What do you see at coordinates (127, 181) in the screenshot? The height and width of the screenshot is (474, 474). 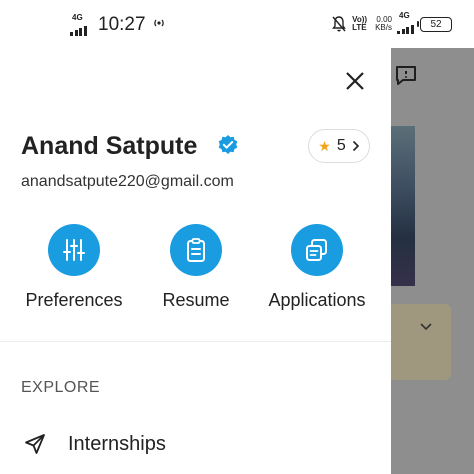 I see `profile-email: anandsatpute220@gmail.com` at bounding box center [127, 181].